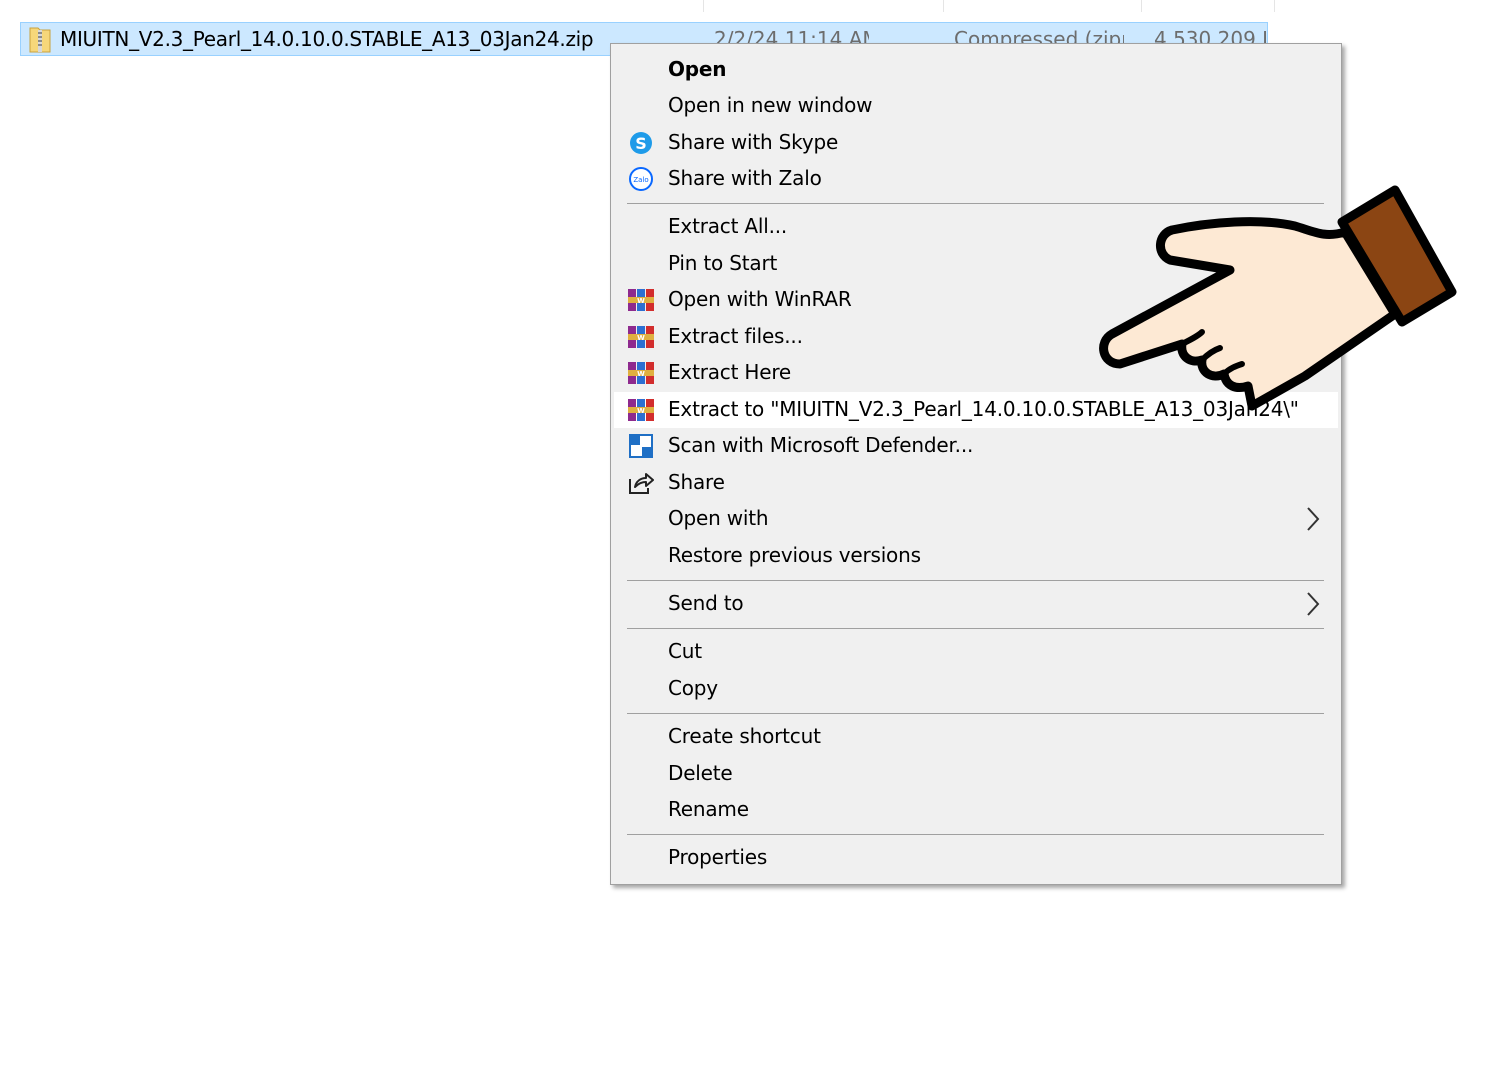  I want to click on menu-item-label: Share with Skype, so click(753, 142).